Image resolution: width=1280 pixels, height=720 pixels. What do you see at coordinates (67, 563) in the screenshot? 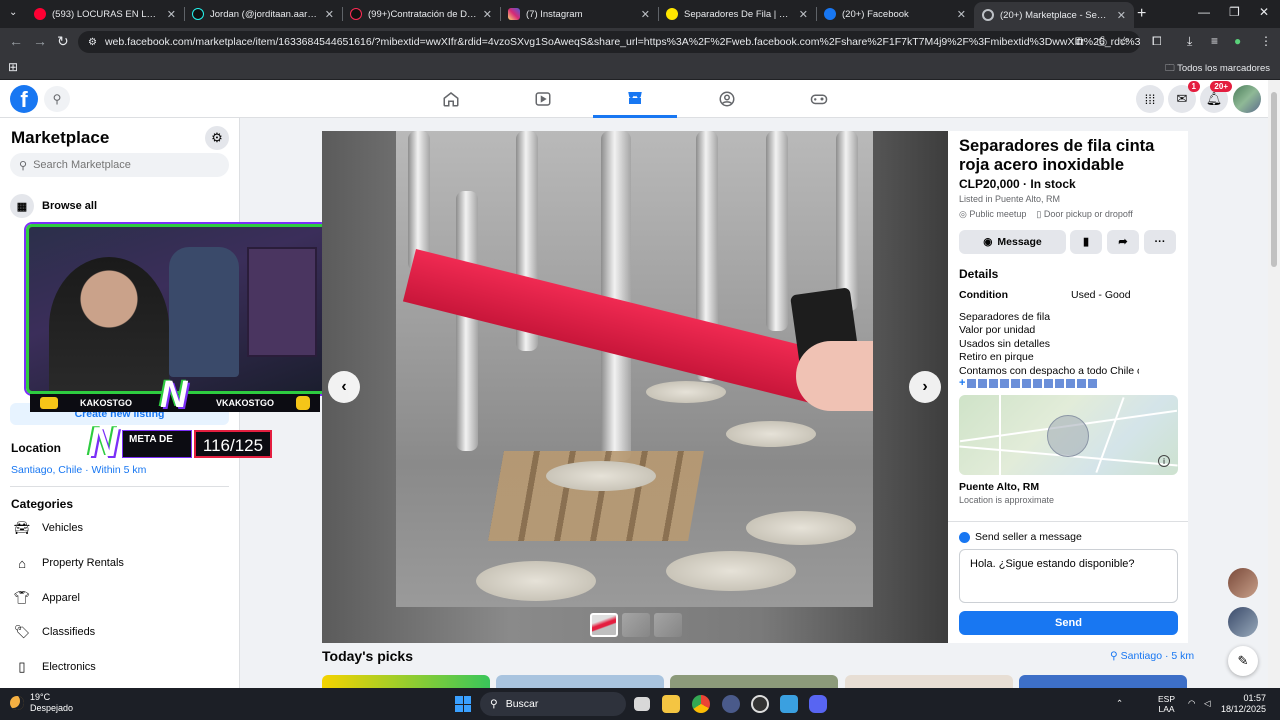
I see `sidebar-item-property-rentals: ⌂ Property Rentals` at bounding box center [67, 563].